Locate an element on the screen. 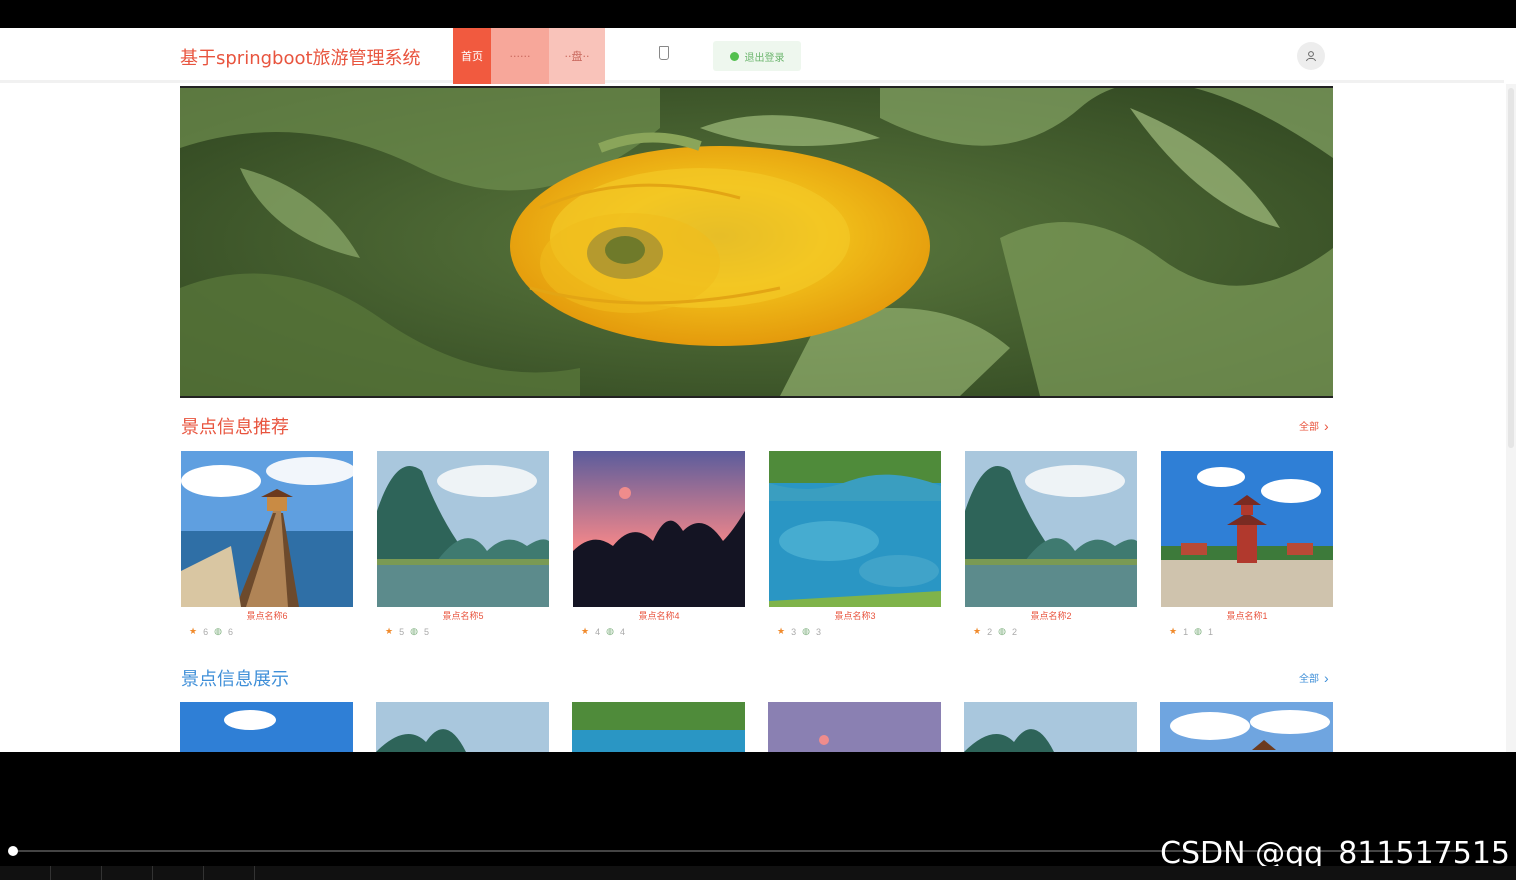  site-header: 基于springboot旅游管理系统 首页 ······ ··盘·· 退出登录 is located at coordinates (752, 56).